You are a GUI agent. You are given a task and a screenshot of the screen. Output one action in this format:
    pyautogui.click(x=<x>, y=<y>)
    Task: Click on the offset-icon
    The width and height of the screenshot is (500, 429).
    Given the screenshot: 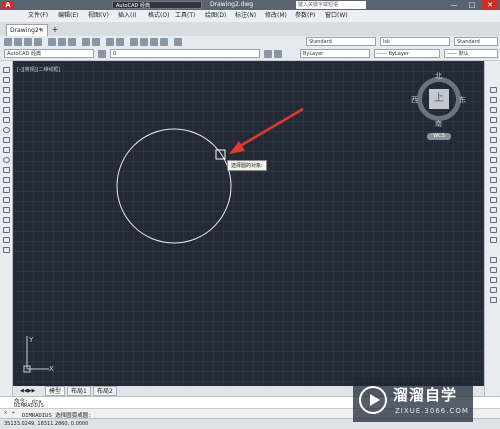 What is the action you would take?
    pyautogui.click(x=493, y=120)
    